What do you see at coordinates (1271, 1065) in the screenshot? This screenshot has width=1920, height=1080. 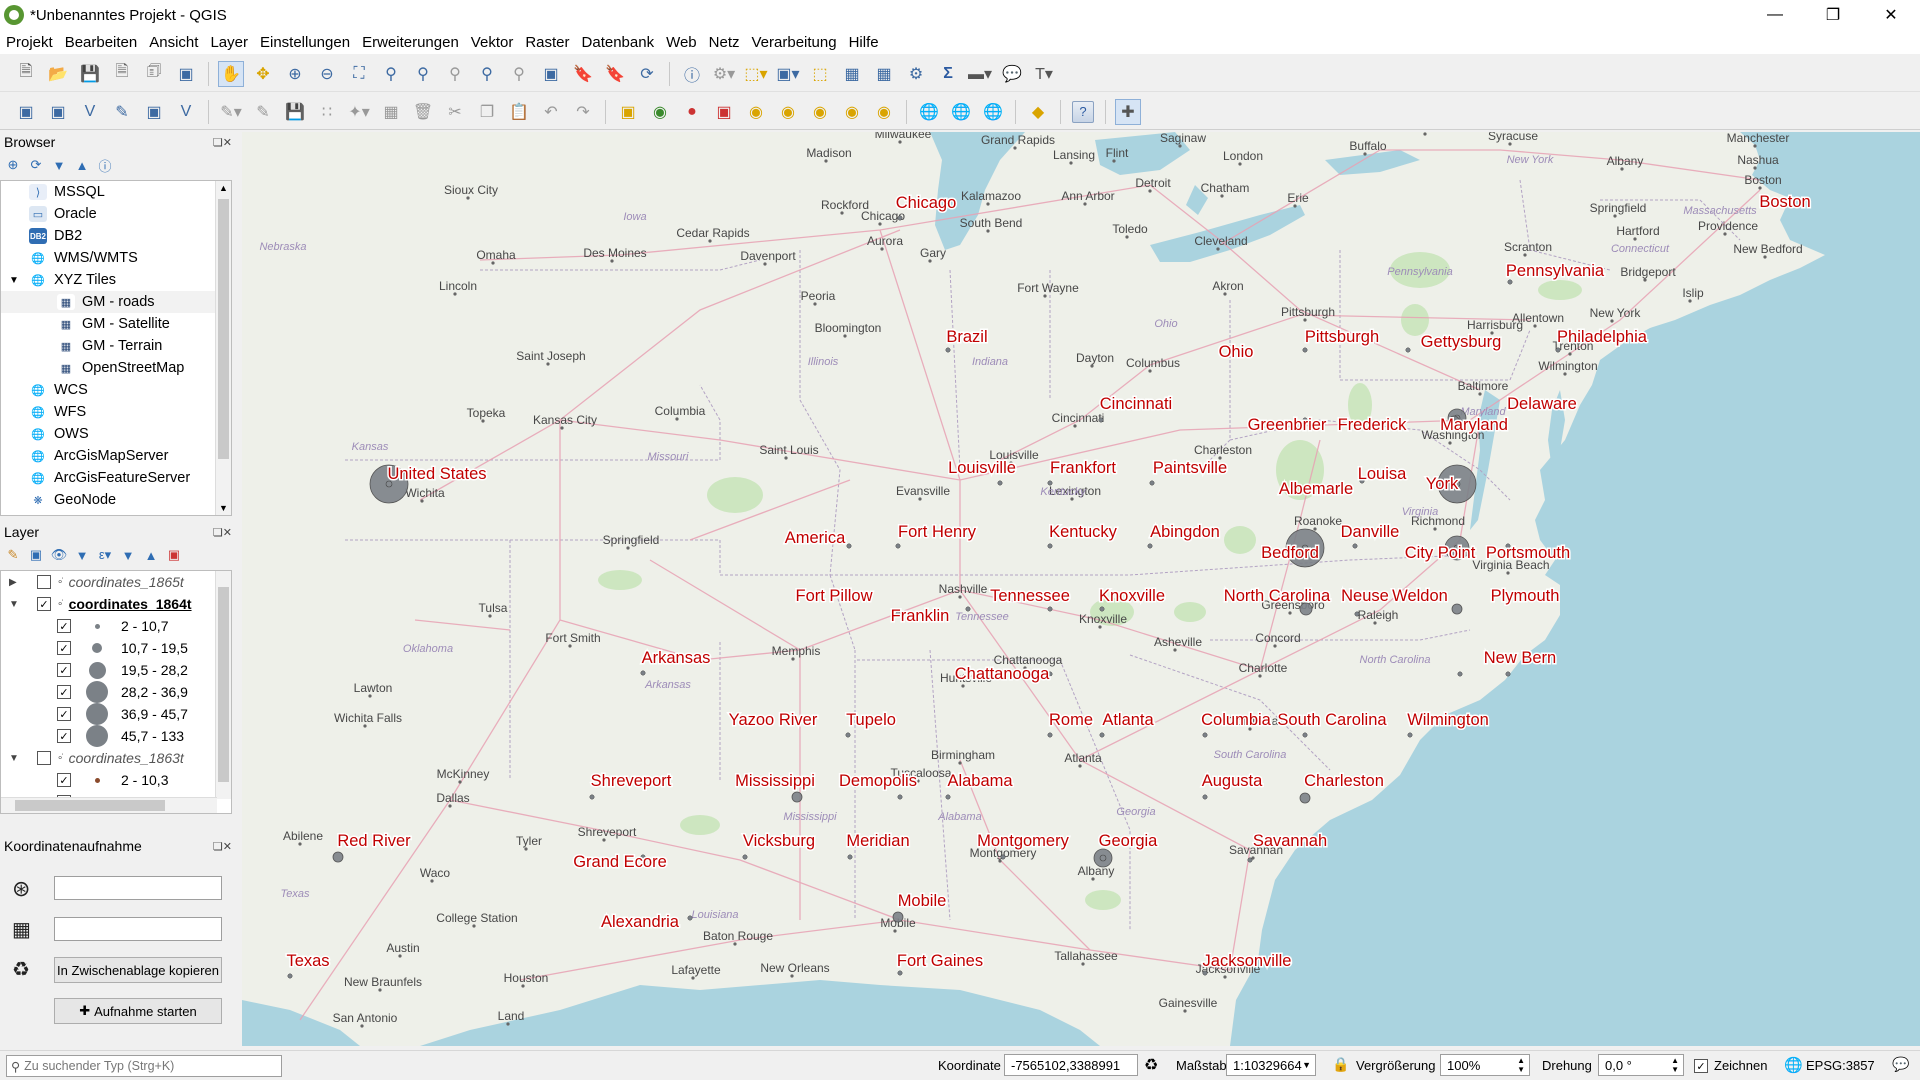 I see `scale-field: 1:10329664 ▼` at bounding box center [1271, 1065].